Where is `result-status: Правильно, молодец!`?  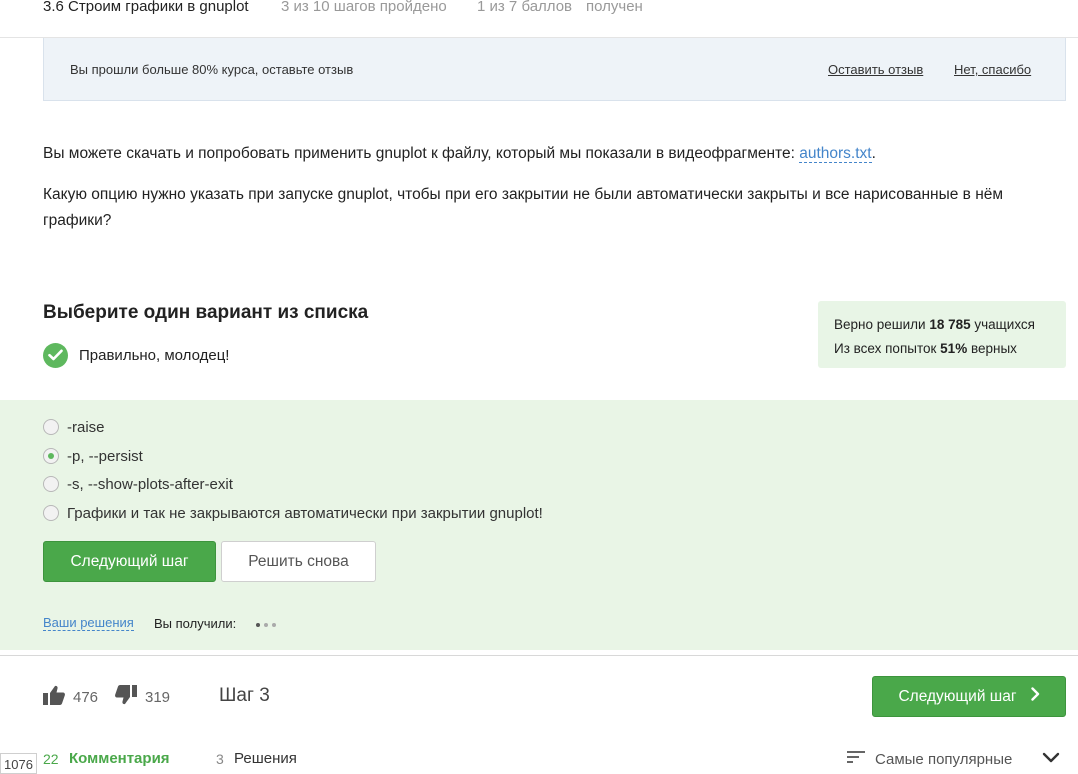 result-status: Правильно, молодец! is located at coordinates (136, 355).